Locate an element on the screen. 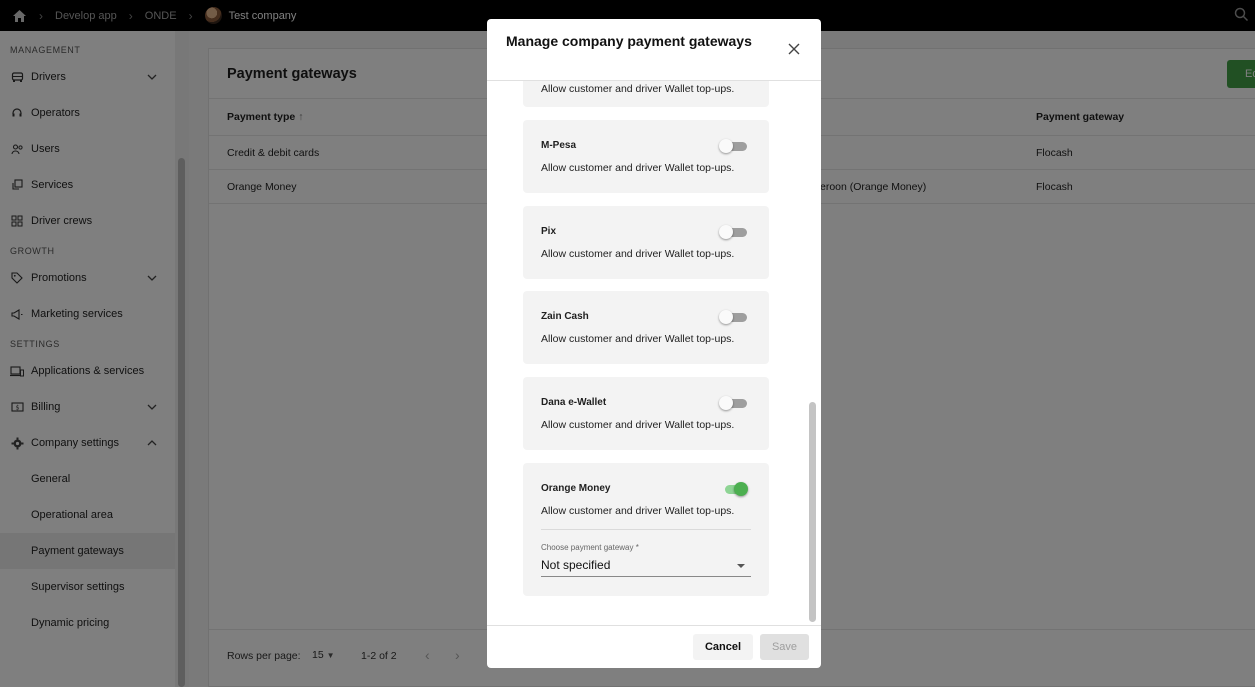 The width and height of the screenshot is (1255, 687). pix-toggle is located at coordinates (734, 232).